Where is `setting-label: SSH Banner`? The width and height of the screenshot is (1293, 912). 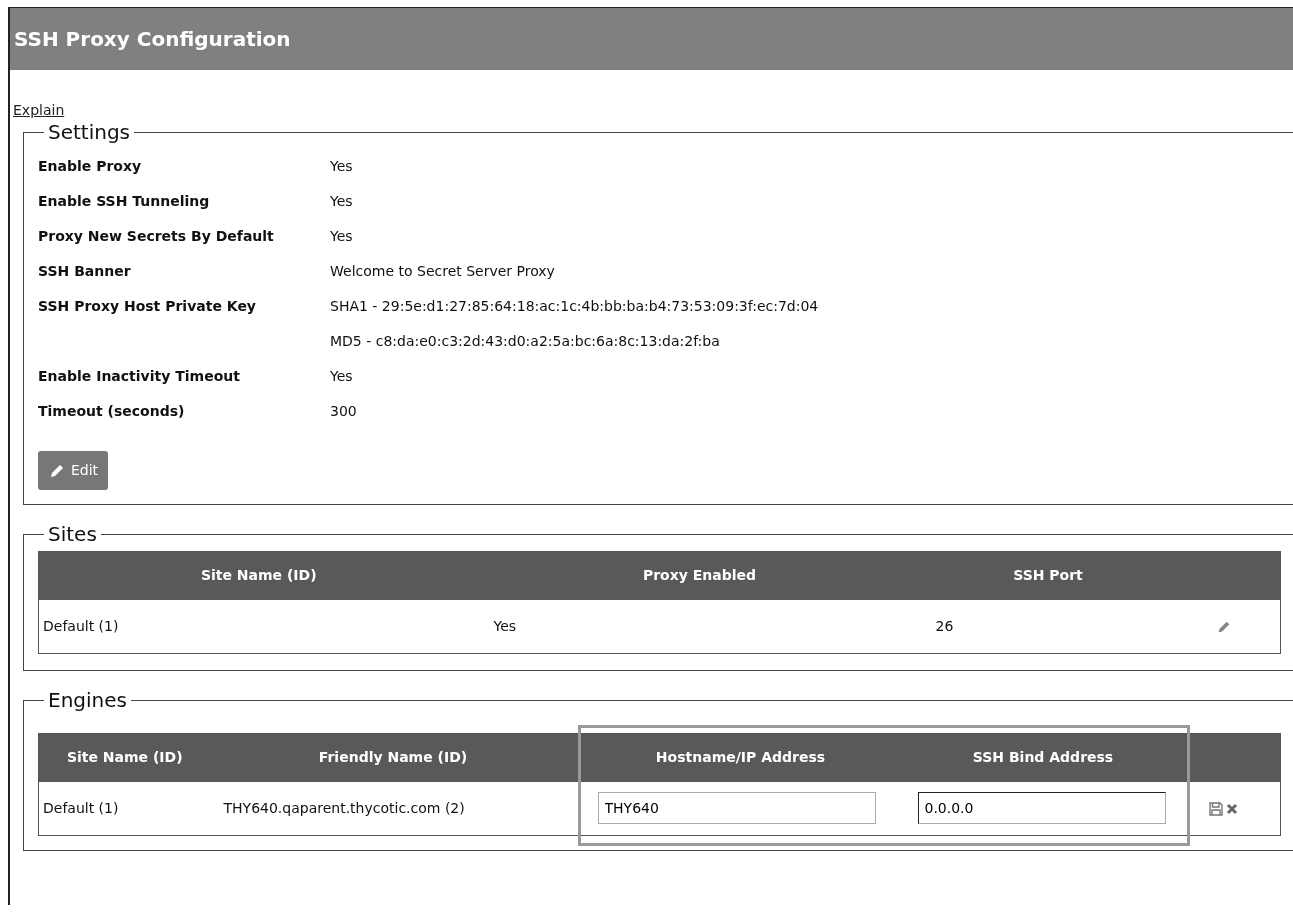 setting-label: SSH Banner is located at coordinates (85, 271).